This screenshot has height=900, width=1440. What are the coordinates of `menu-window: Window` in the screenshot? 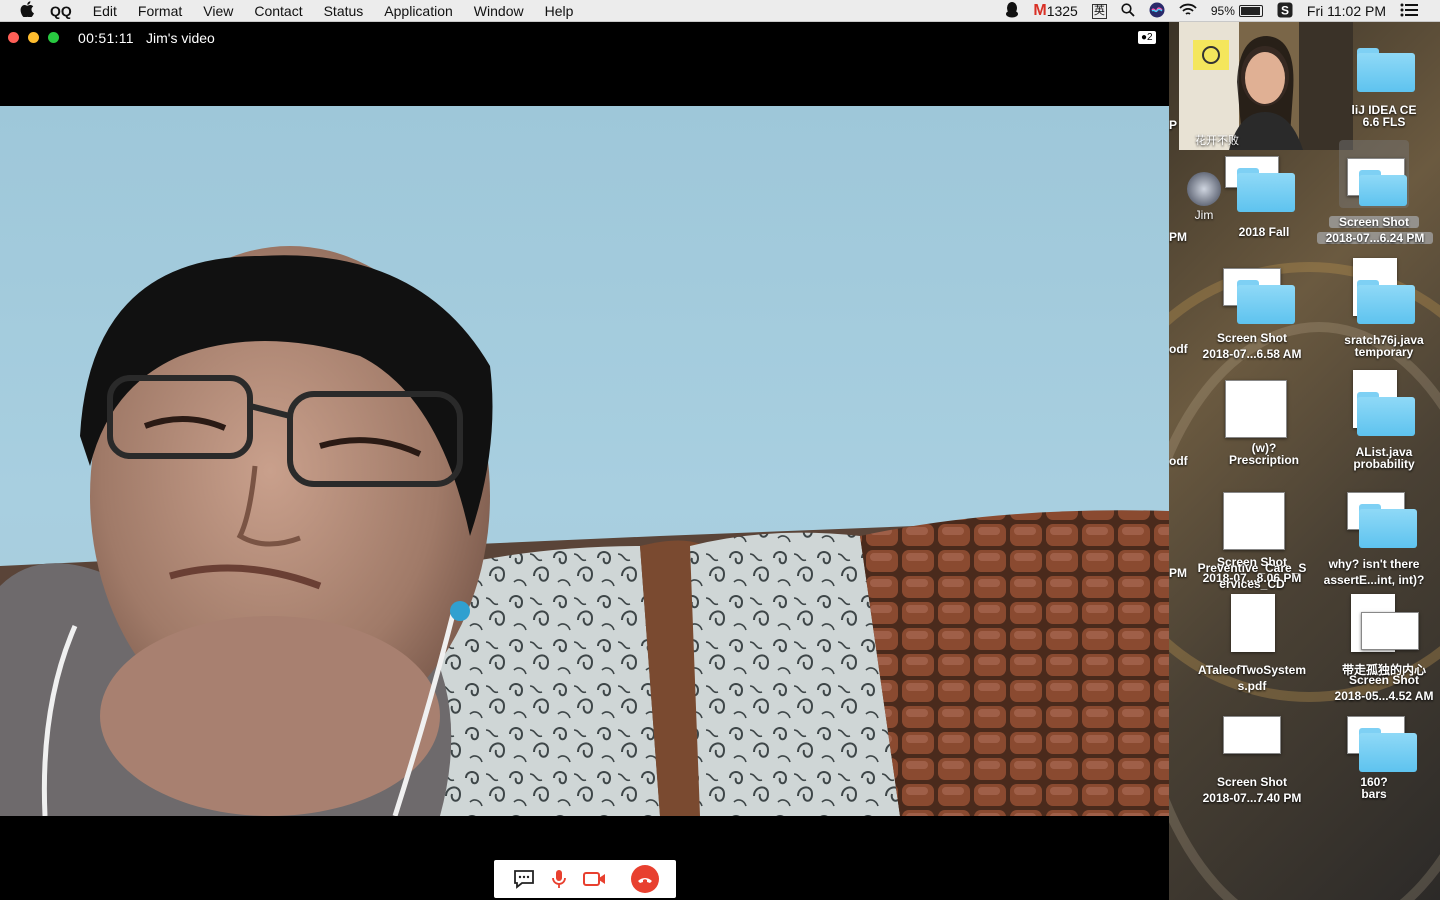 It's located at (499, 11).